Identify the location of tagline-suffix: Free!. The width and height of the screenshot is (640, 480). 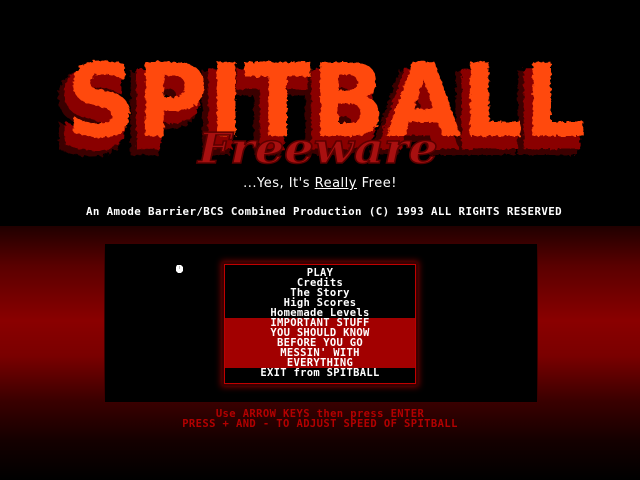
(376, 183).